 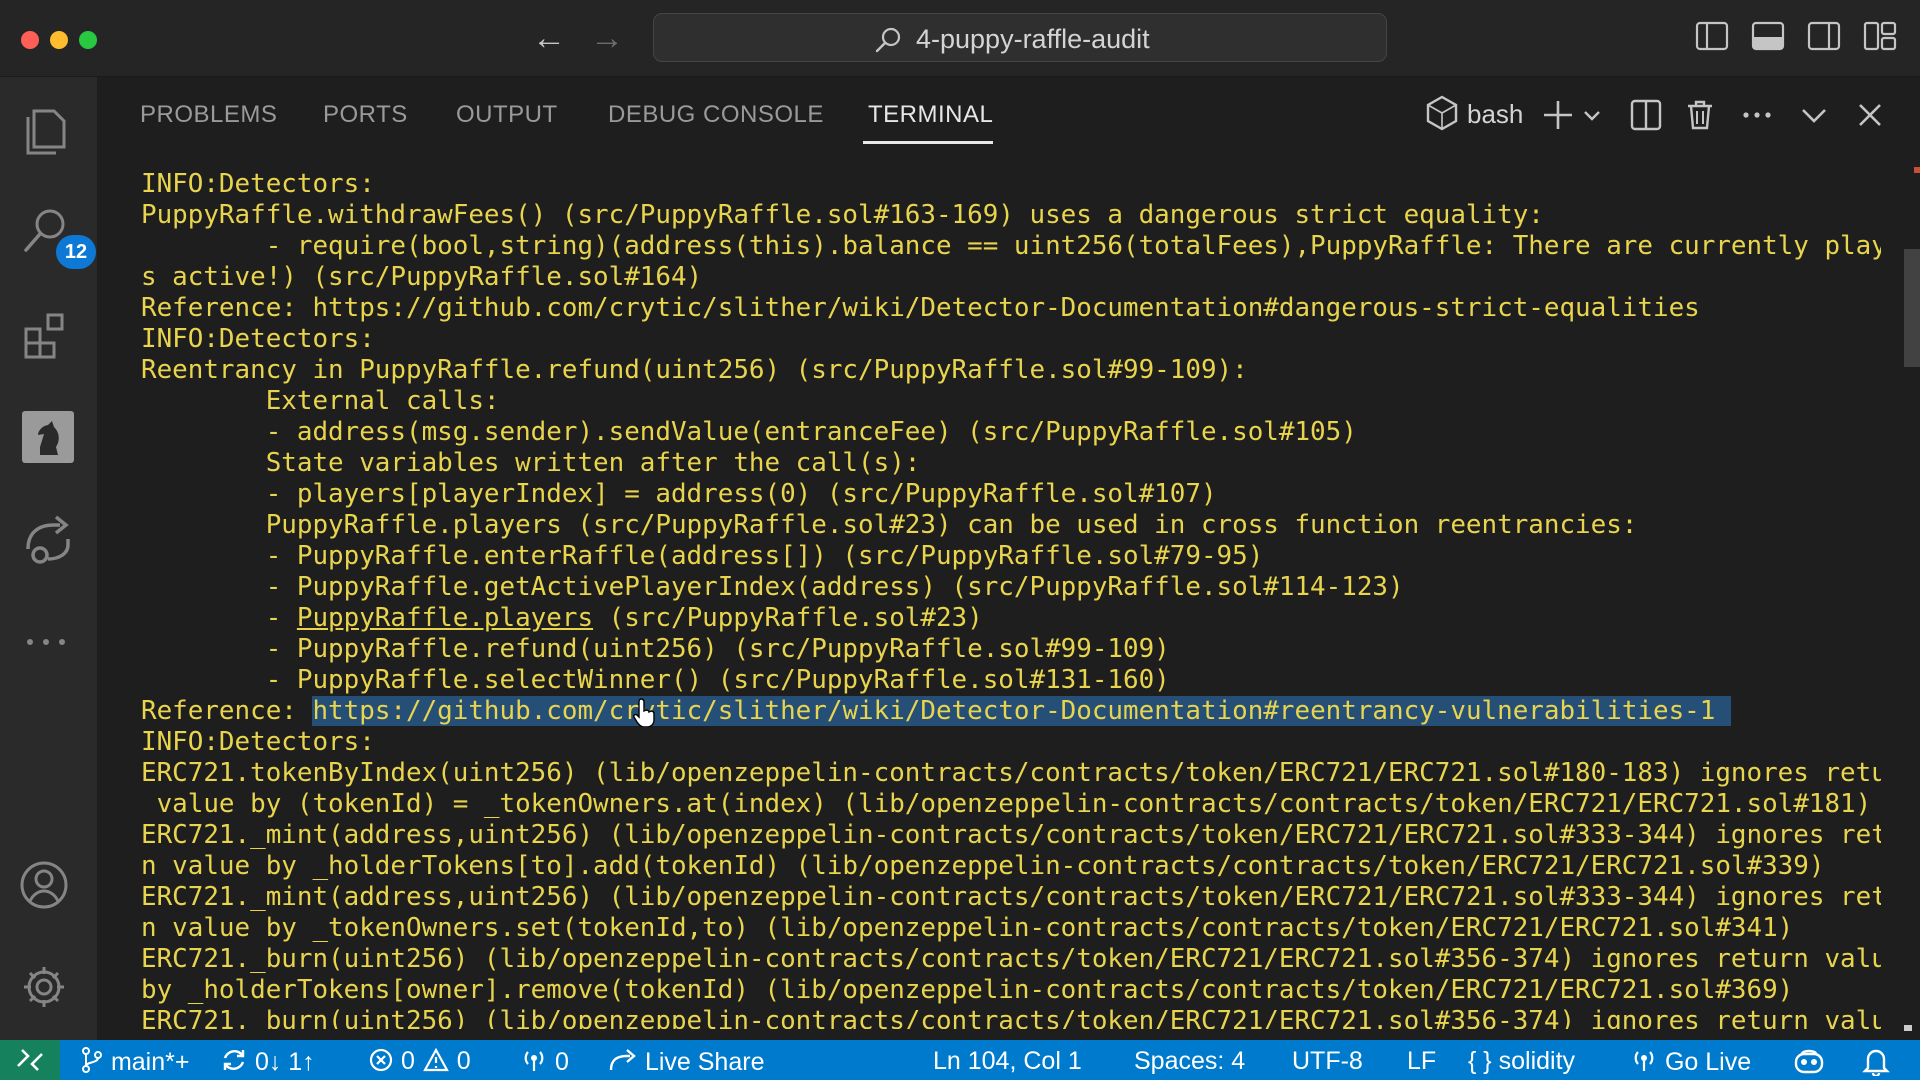 I want to click on toggle-panel-icon, so click(x=1768, y=36).